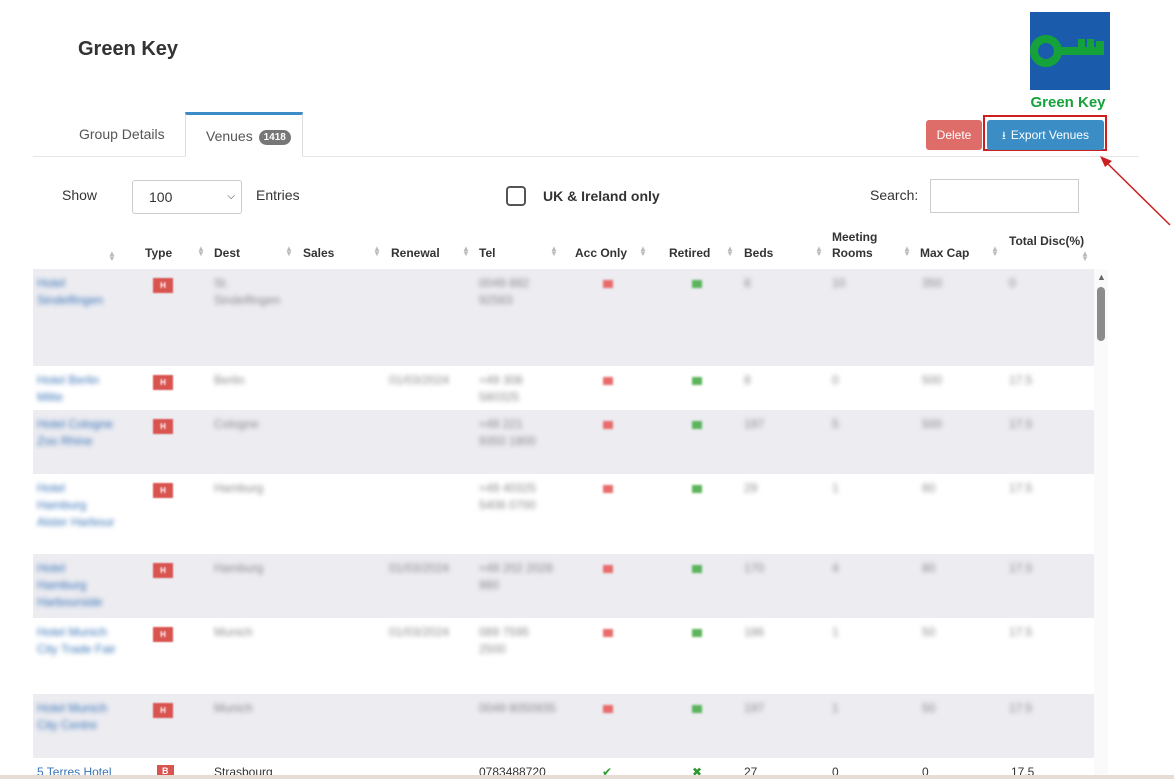 The image size is (1174, 779). I want to click on scrollbar-thumb, so click(1101, 314).